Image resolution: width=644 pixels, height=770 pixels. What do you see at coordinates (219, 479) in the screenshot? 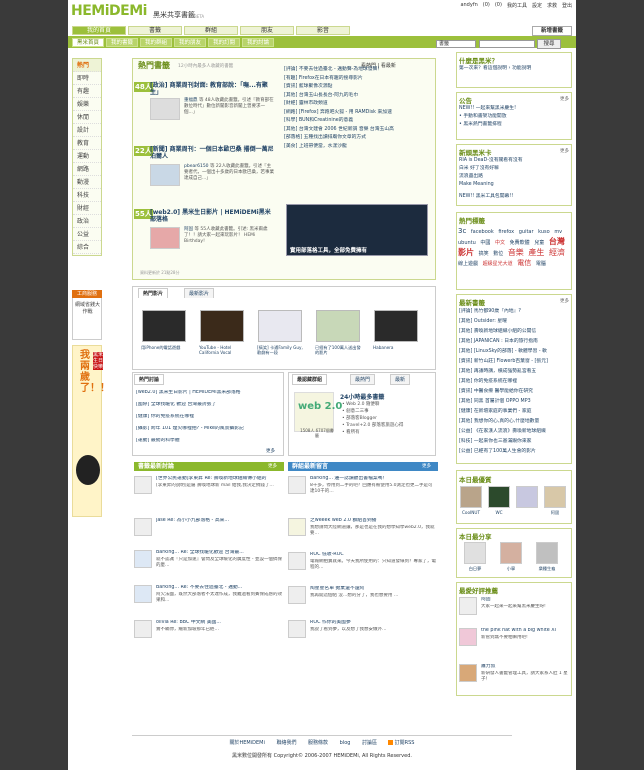
I see `item-title: [世界公民運動]李東昇 Re: 壽喚新地球組織傳小組的` at bounding box center [219, 479].